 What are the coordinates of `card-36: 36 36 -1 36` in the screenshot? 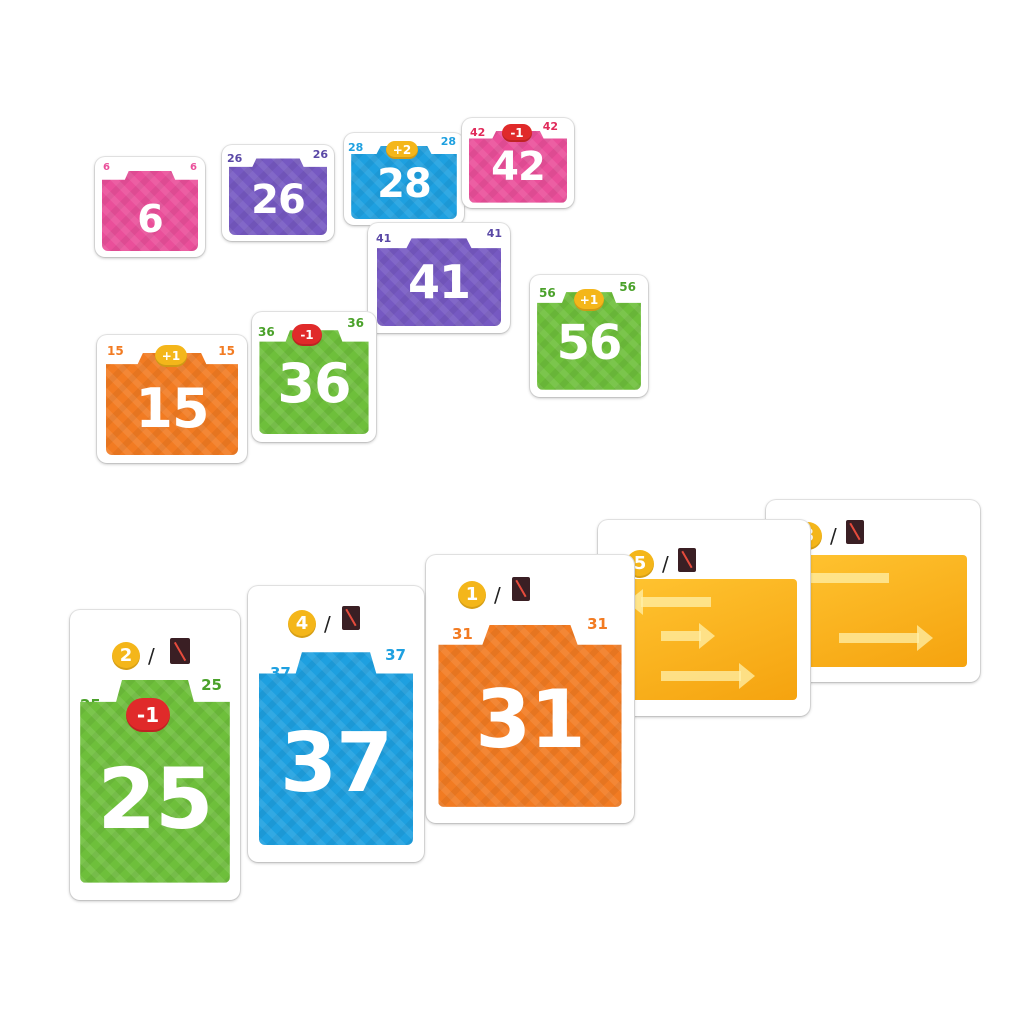 It's located at (314, 377).